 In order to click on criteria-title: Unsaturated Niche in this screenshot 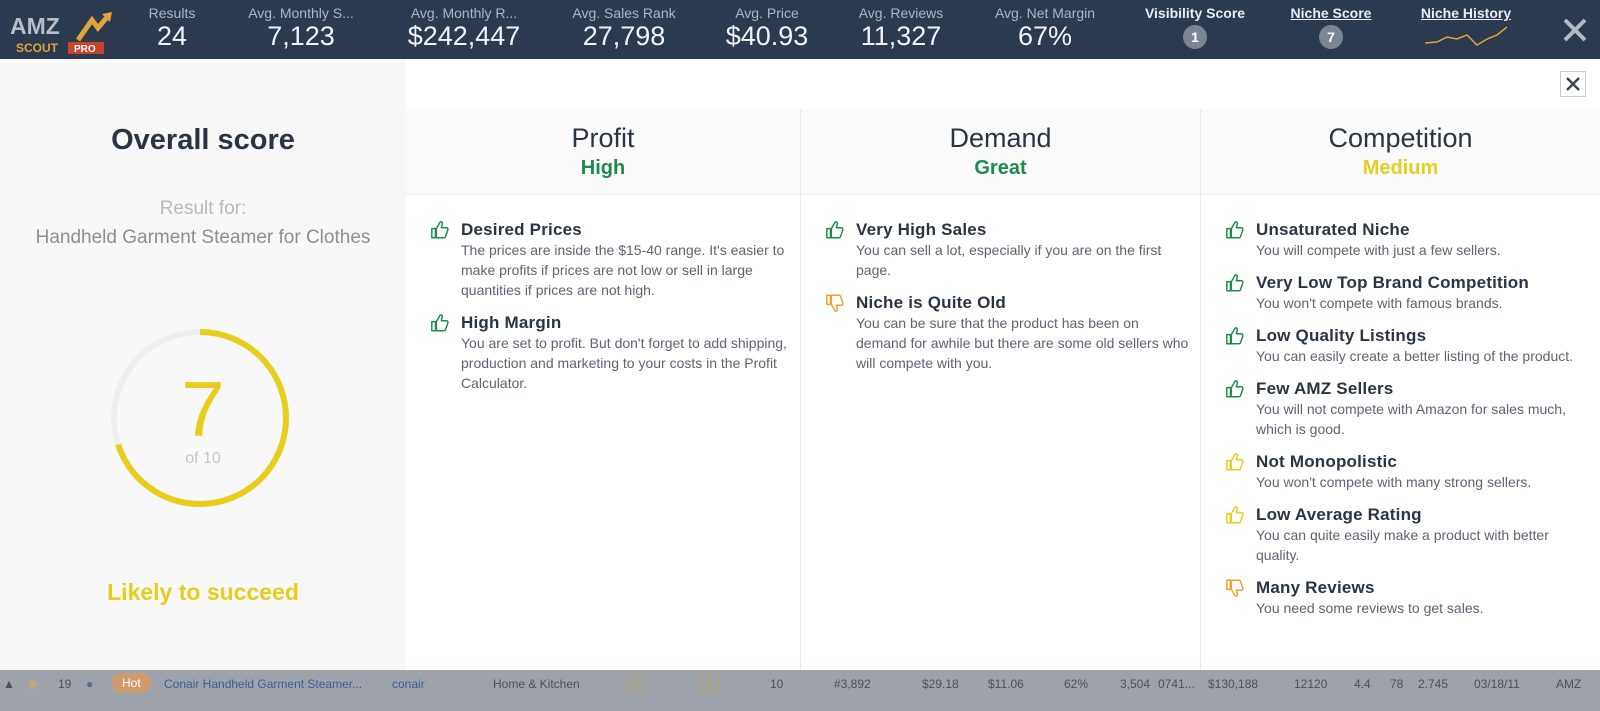, I will do `click(1333, 229)`.